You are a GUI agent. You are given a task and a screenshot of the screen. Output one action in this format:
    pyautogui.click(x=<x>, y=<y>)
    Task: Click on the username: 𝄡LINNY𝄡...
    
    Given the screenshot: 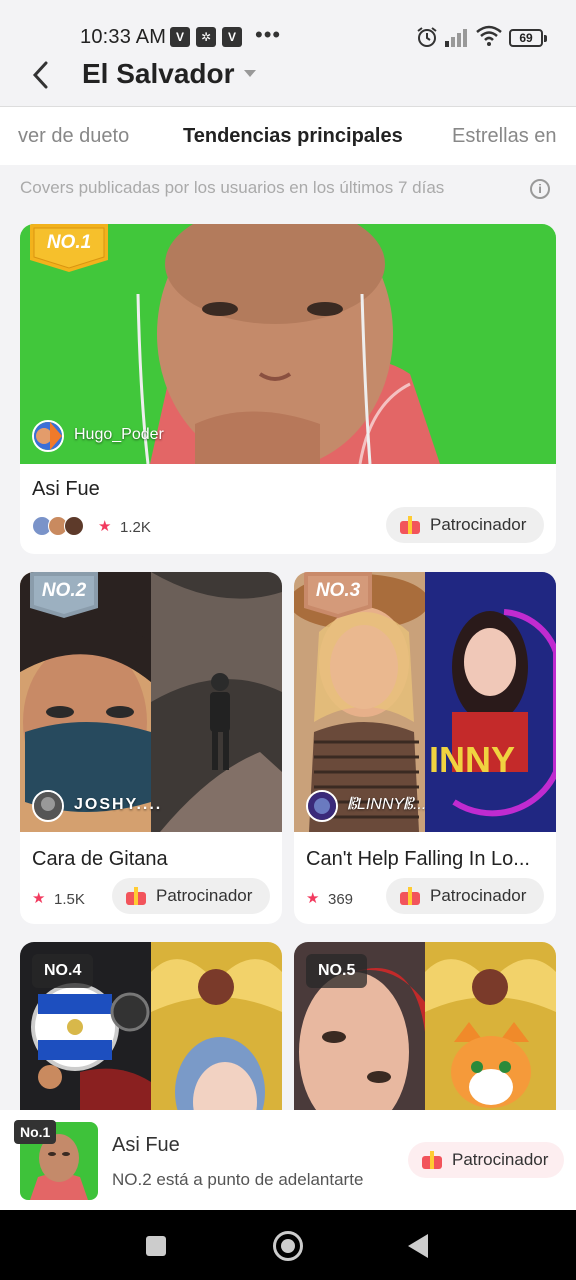 What is the action you would take?
    pyautogui.click(x=387, y=804)
    